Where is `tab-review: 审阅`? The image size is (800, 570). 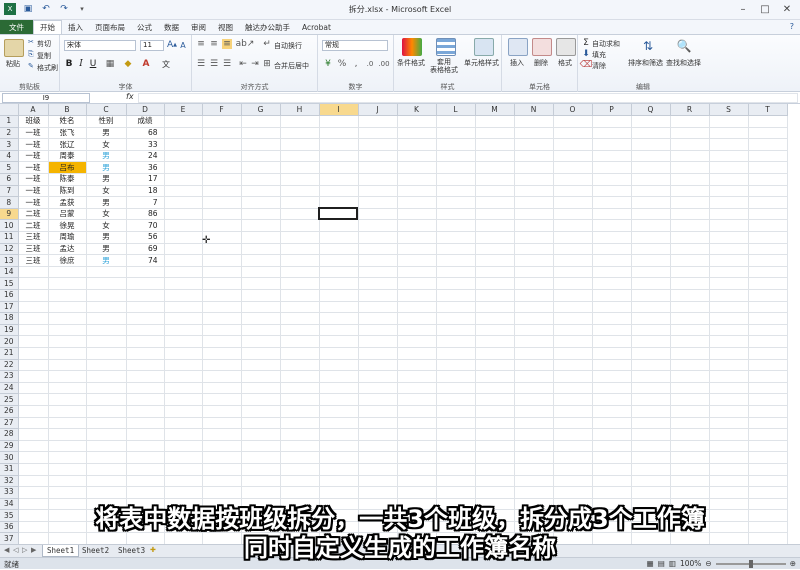
tab-review: 审阅 is located at coordinates (198, 27).